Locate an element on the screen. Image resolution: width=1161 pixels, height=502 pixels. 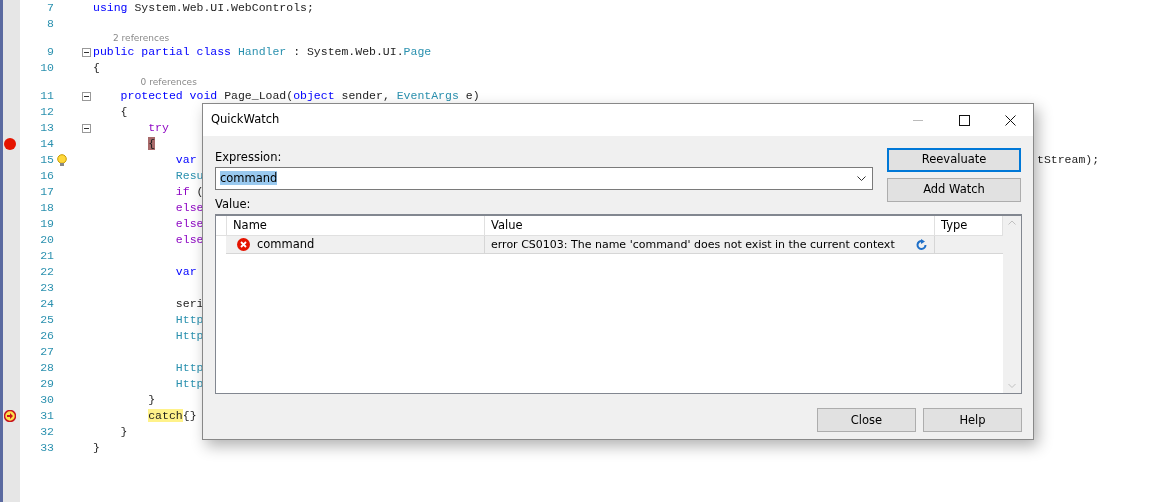
line-number: 12 is located at coordinates (46, 112).